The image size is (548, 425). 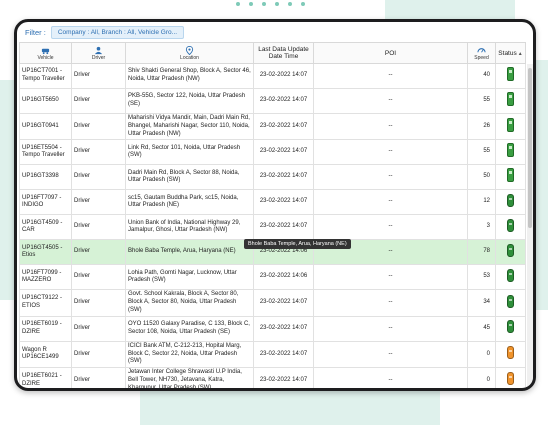 What do you see at coordinates (481, 303) in the screenshot?
I see `speed-cell: 34` at bounding box center [481, 303].